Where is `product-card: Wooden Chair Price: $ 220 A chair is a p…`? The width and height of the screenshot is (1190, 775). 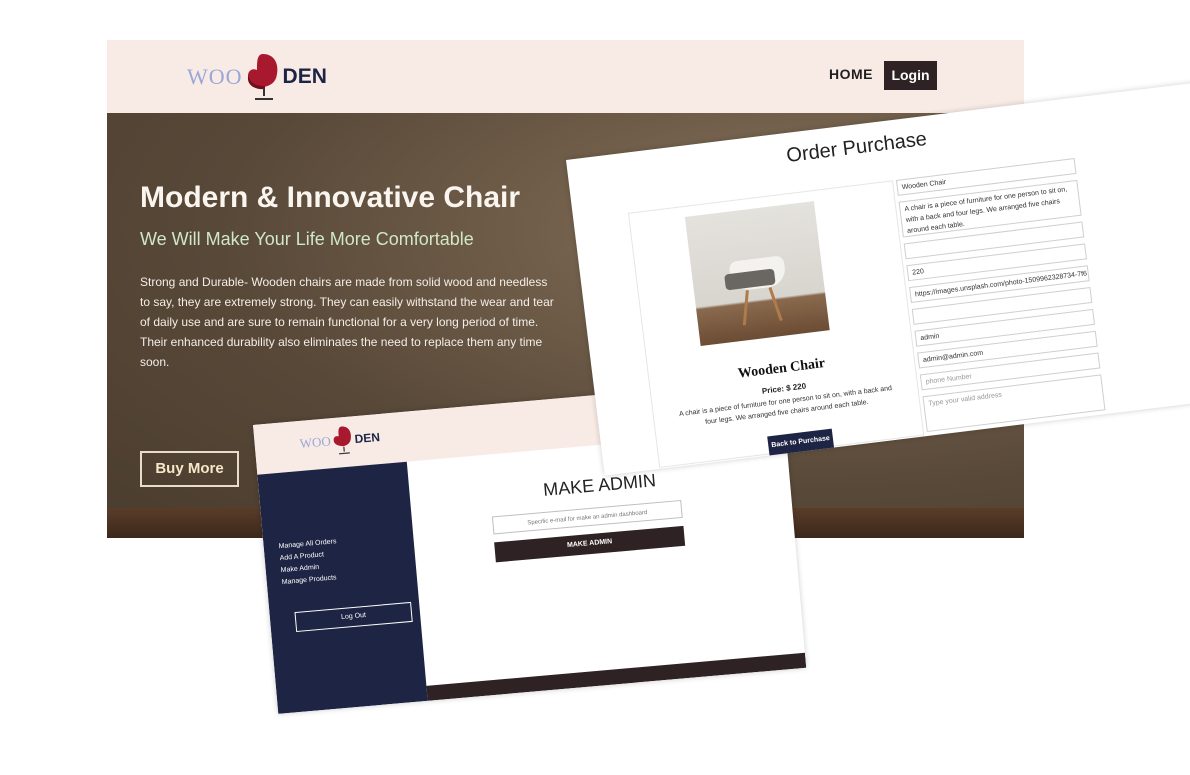
product-card: Wooden Chair Price: $ 220 A chair is a p… is located at coordinates (776, 324).